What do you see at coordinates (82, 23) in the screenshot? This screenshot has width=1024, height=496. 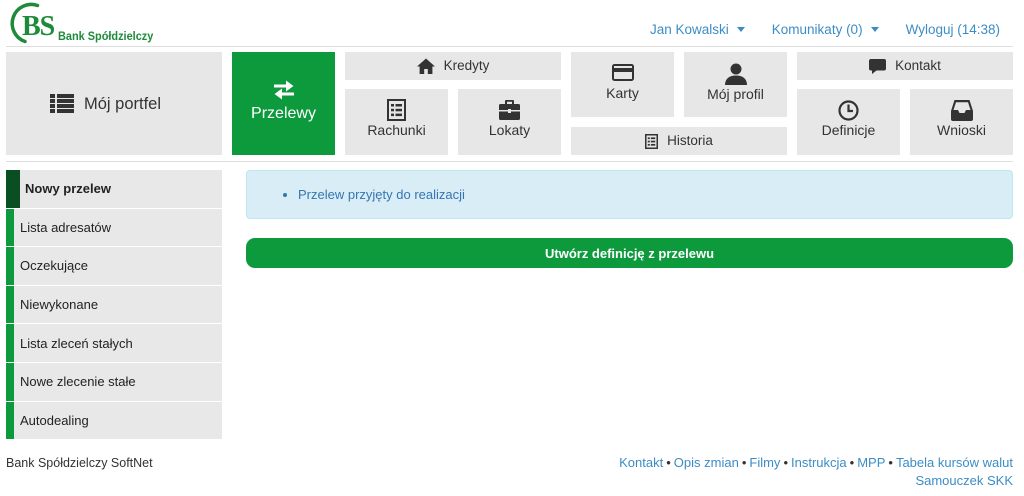 I see `bank-logo: BS Bank Spółdzielczy` at bounding box center [82, 23].